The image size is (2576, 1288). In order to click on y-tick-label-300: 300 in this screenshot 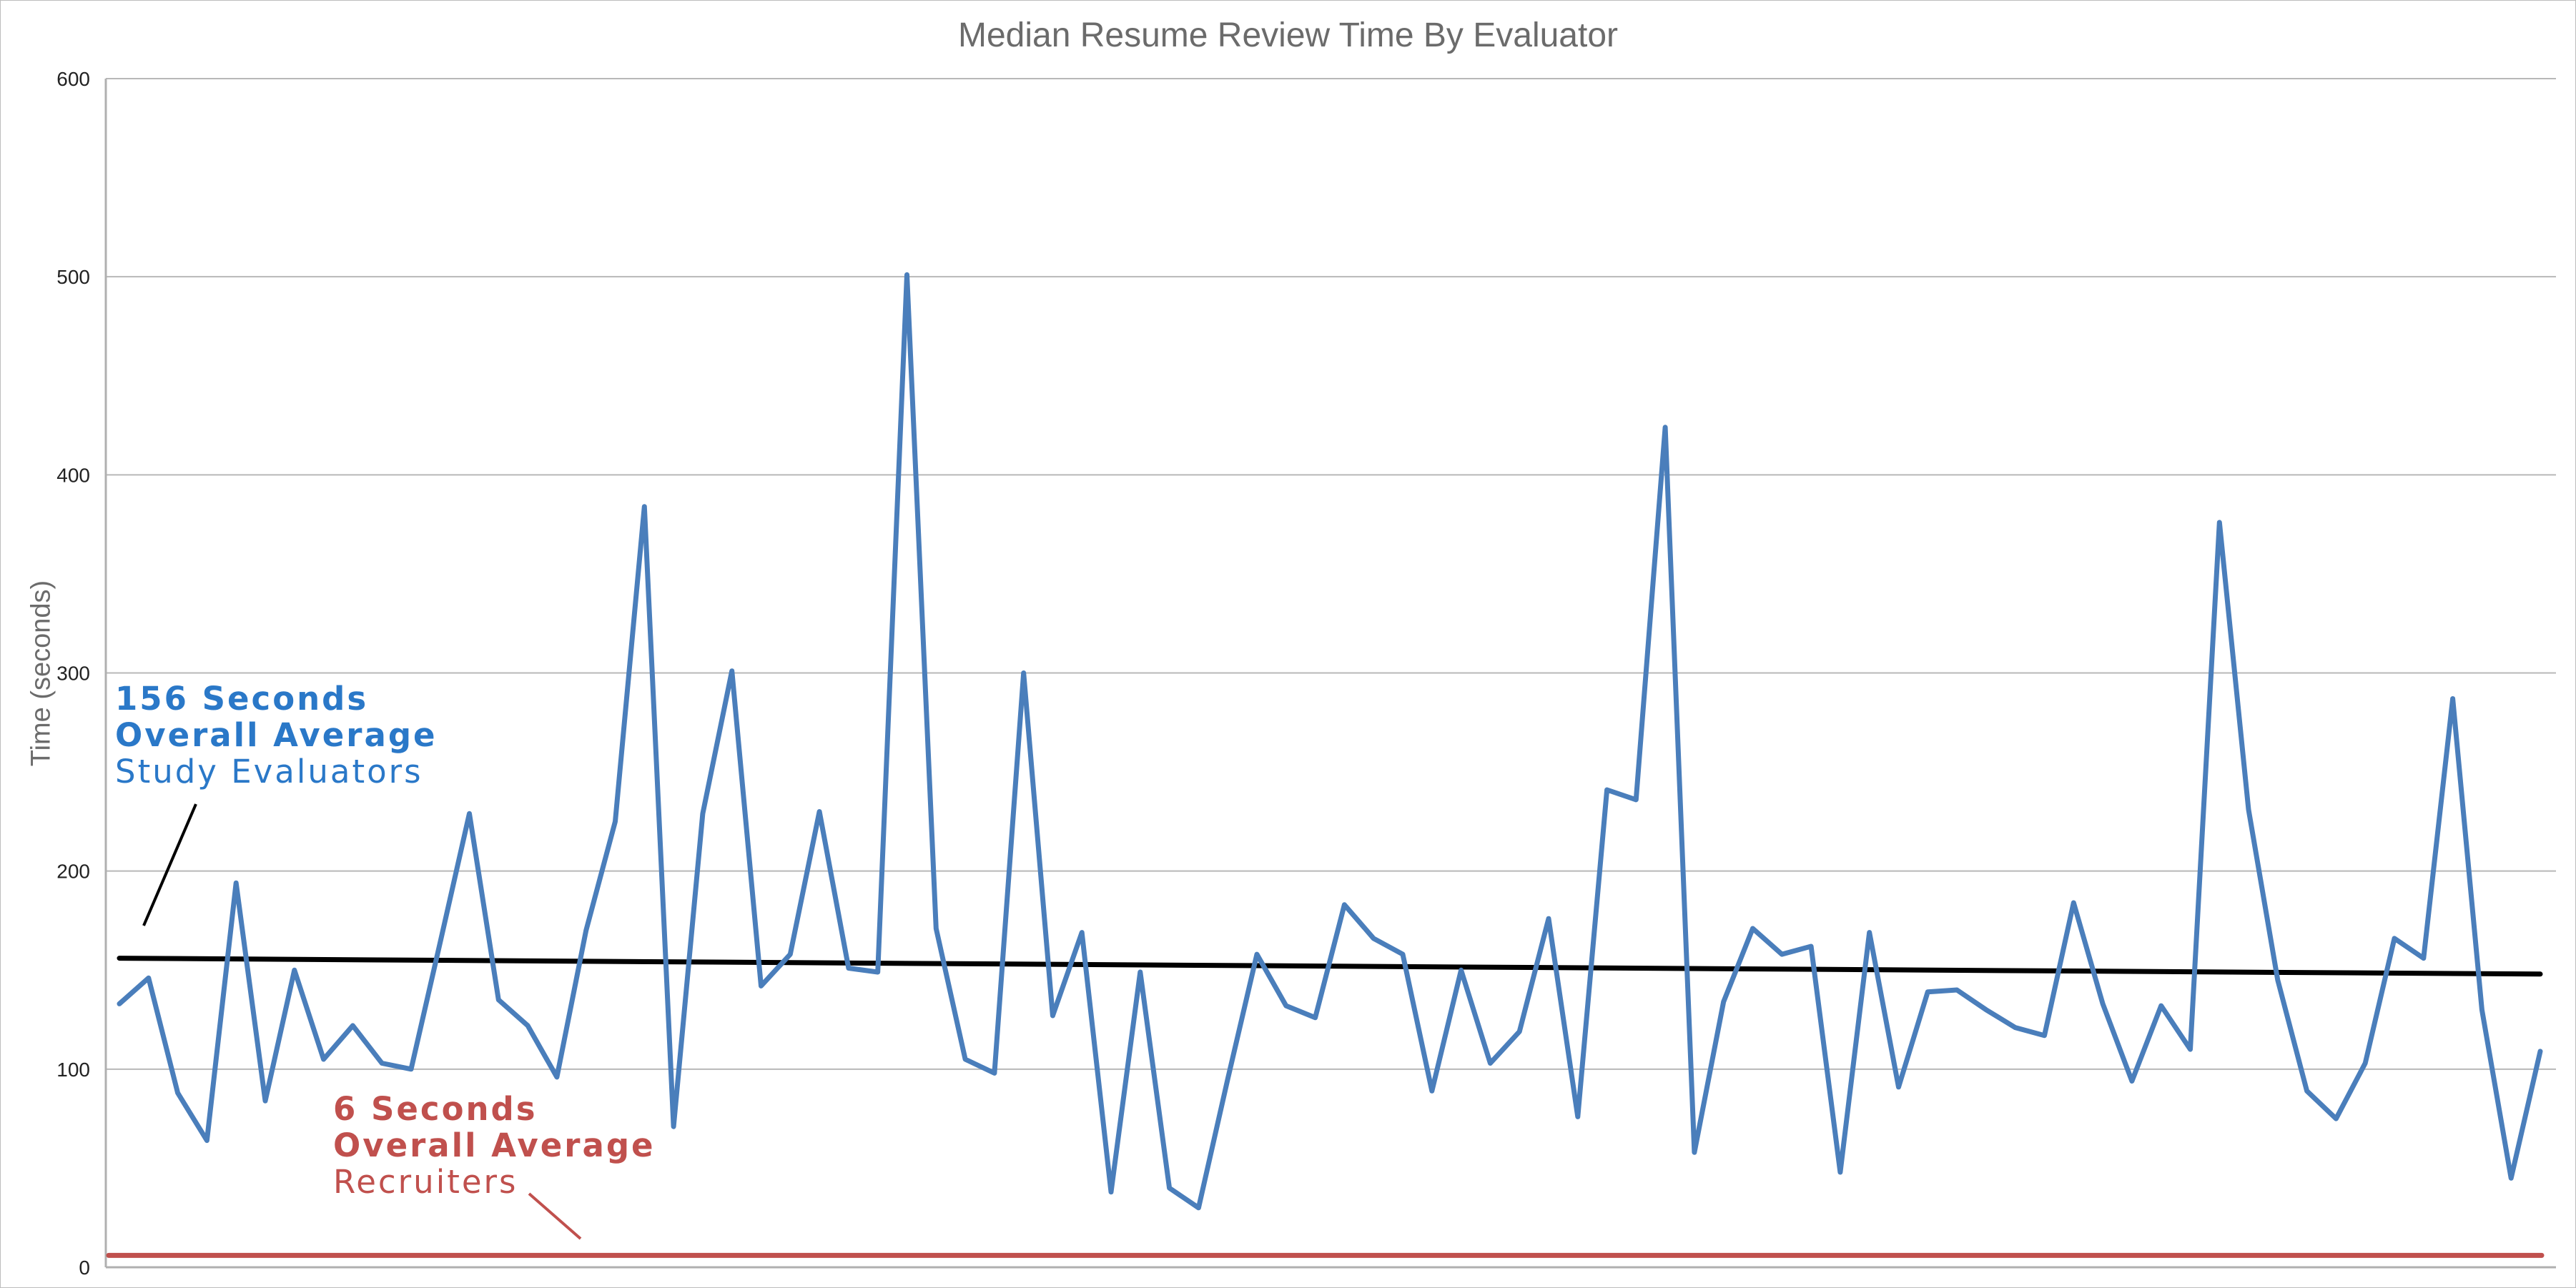, I will do `click(73, 674)`.